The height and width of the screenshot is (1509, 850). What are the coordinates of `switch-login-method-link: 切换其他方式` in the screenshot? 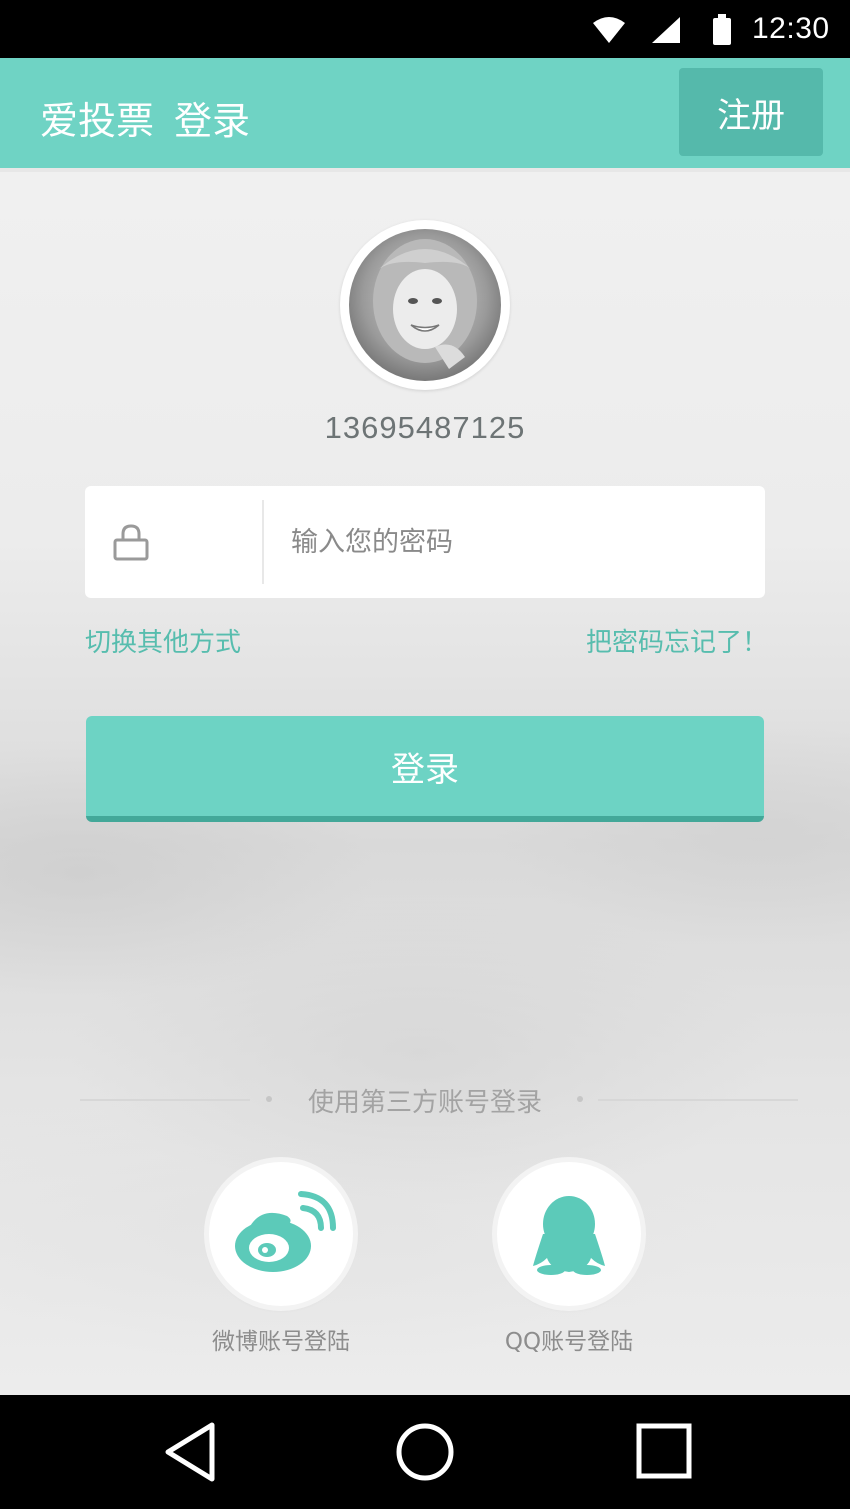 It's located at (163, 640).